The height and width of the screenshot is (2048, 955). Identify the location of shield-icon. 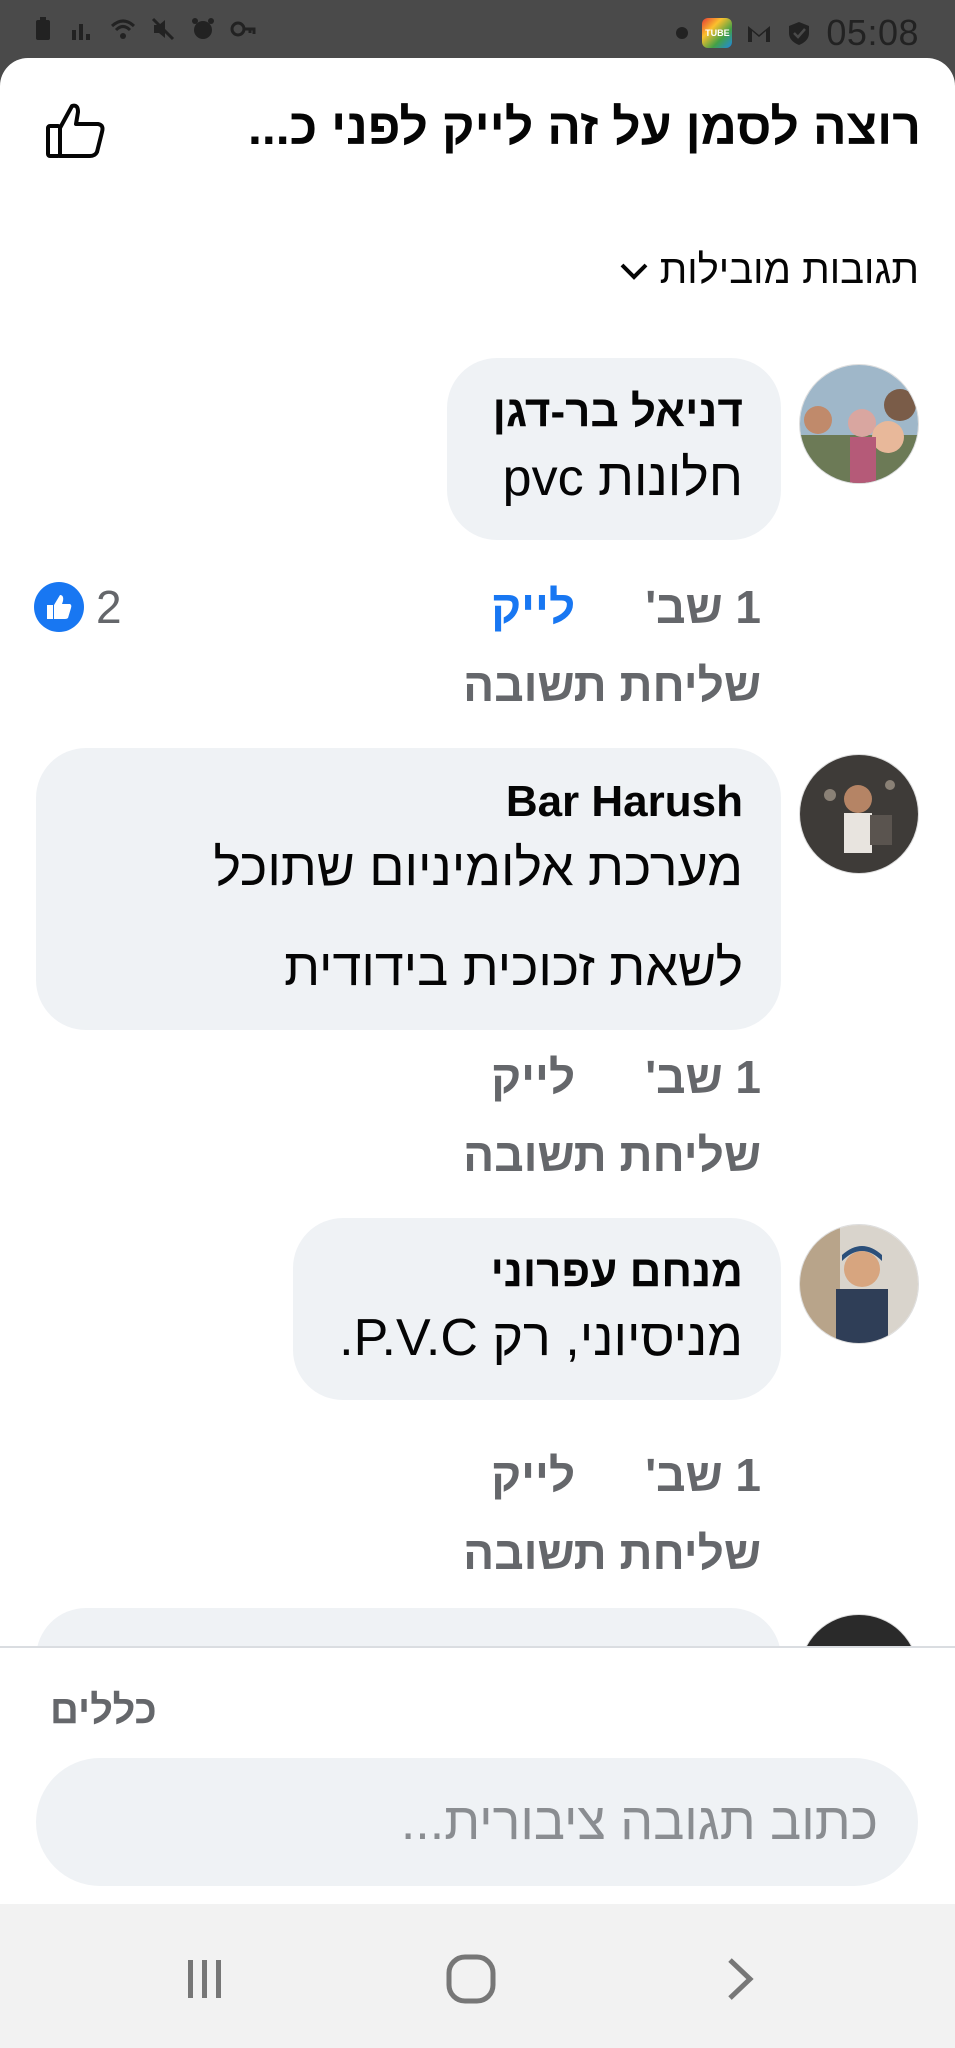
(799, 33).